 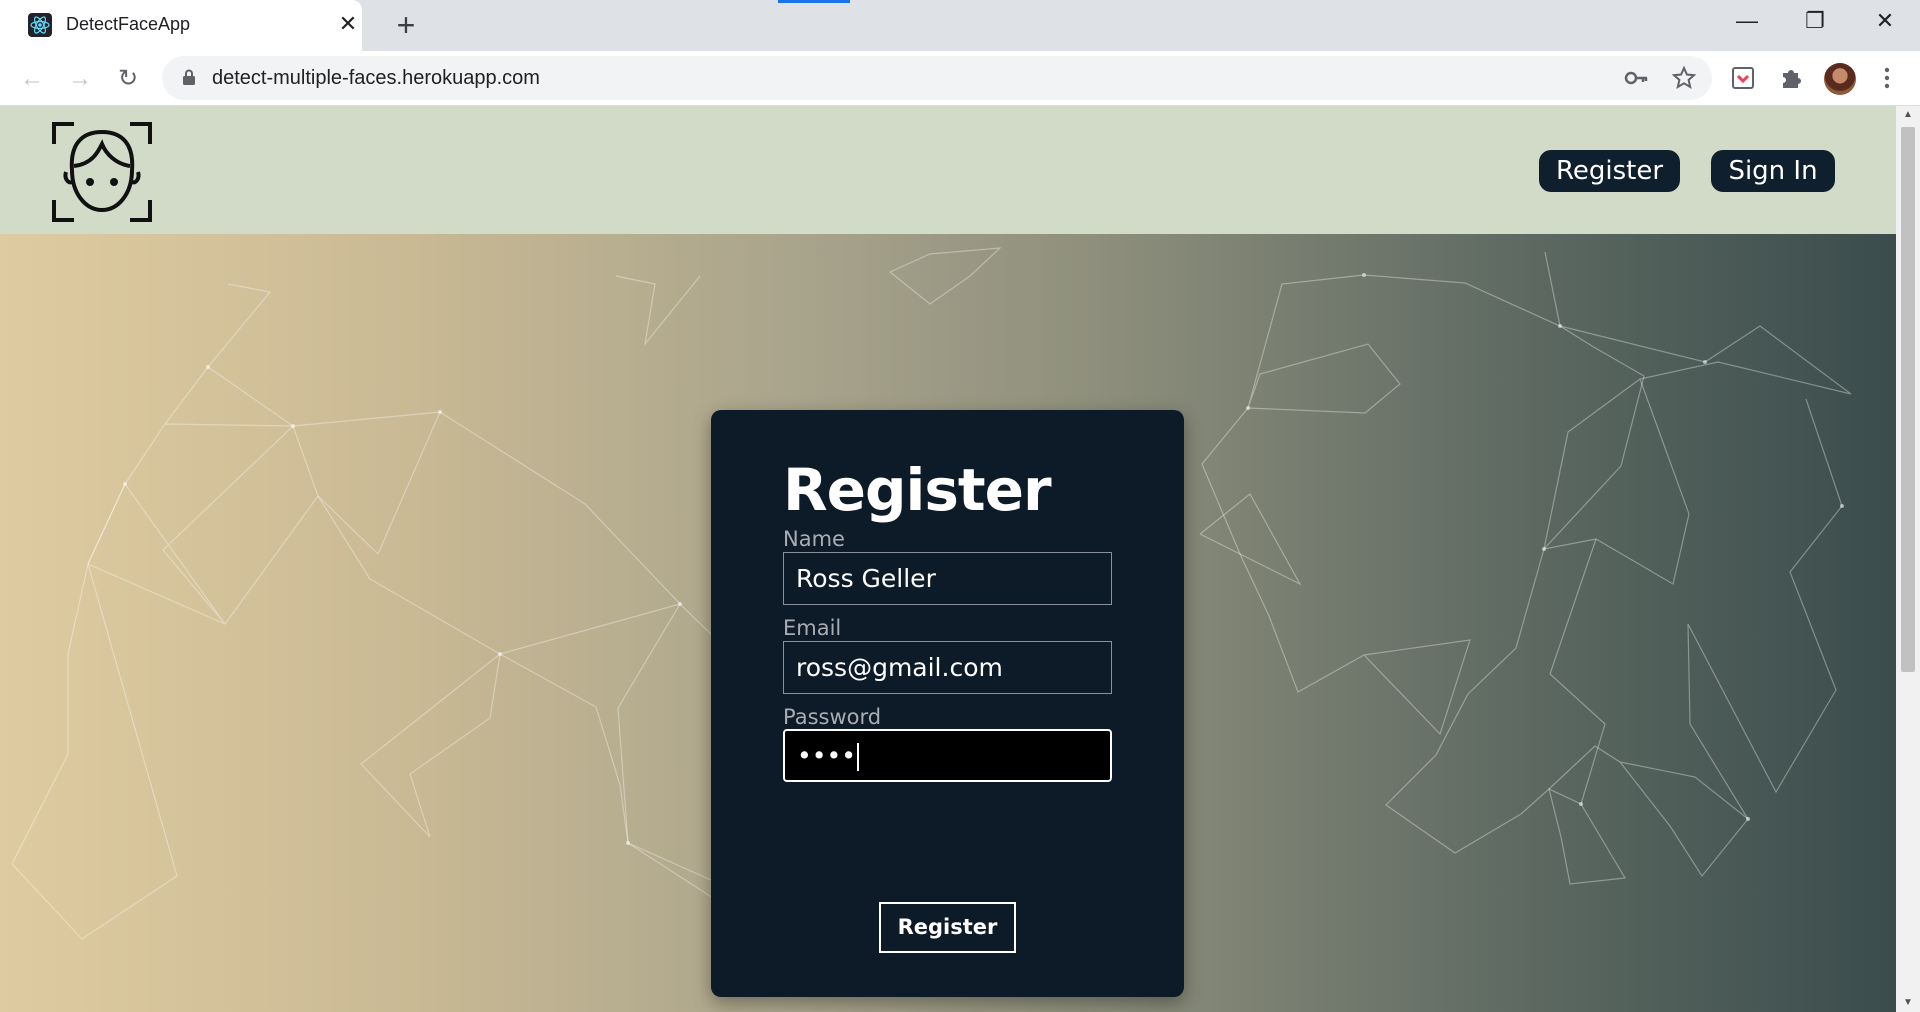 I want to click on forward-button: →, so click(x=80, y=79).